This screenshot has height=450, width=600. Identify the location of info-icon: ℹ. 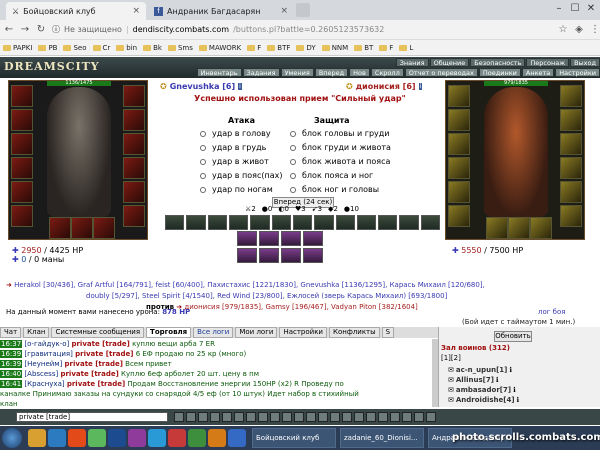
(518, 400).